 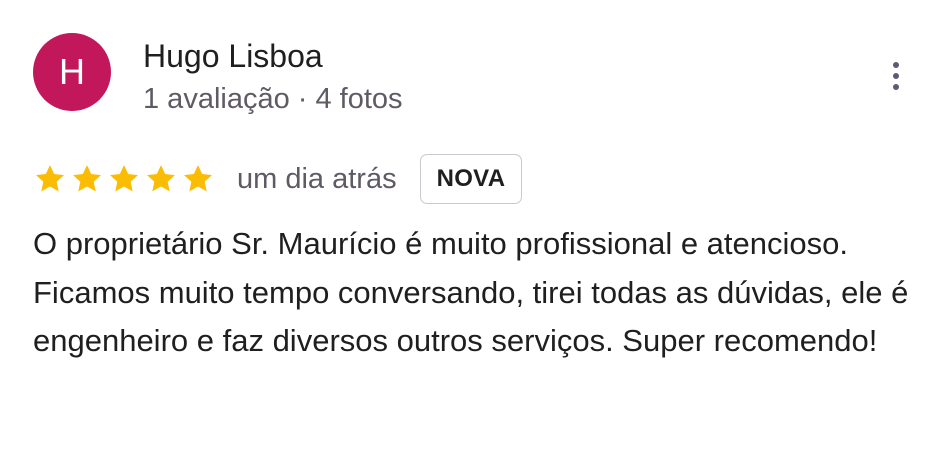 I want to click on avatar: H, so click(x=72, y=72).